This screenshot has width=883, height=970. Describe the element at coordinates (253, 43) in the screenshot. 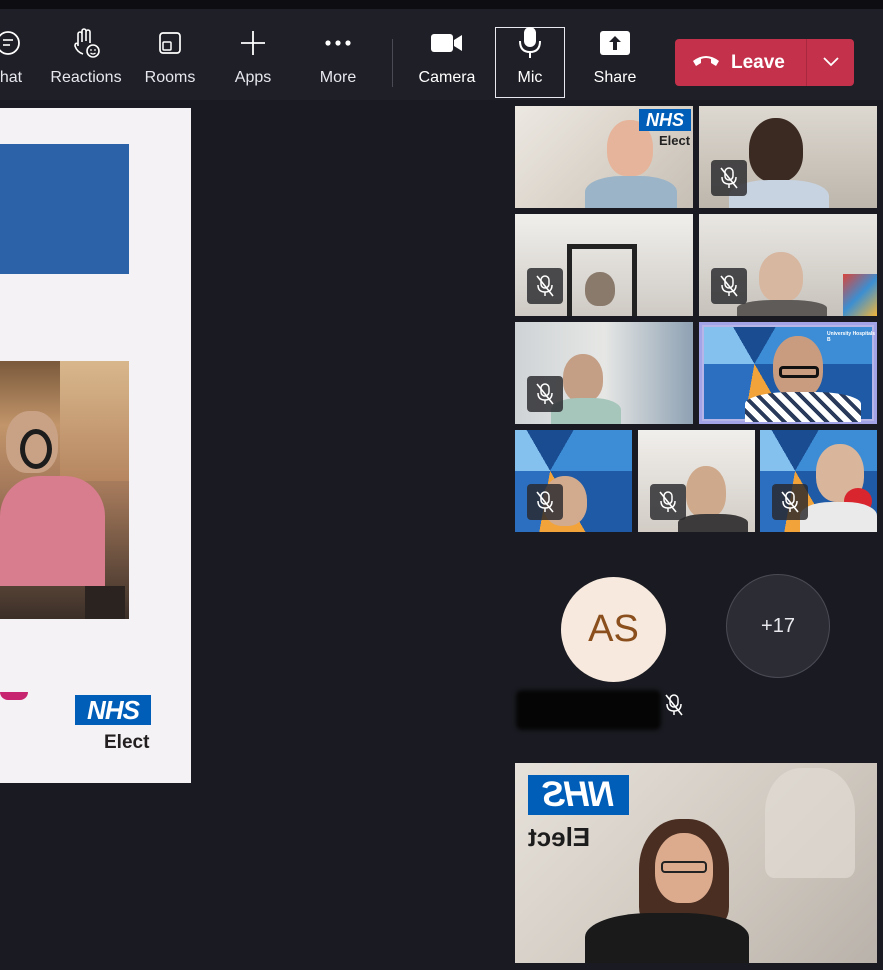

I see `plus-icon` at that location.